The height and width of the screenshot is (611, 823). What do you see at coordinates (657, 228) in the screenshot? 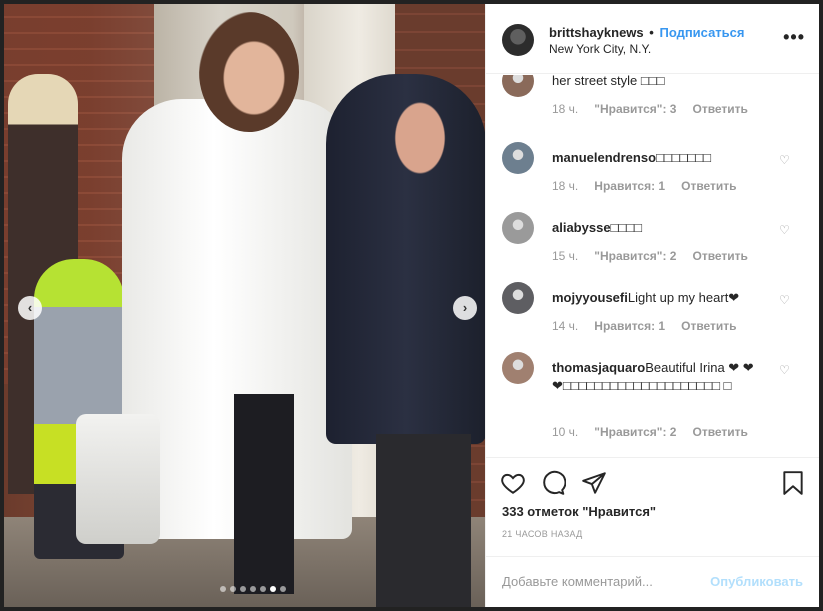
I see `comment-text: aliabysse□□□□` at bounding box center [657, 228].